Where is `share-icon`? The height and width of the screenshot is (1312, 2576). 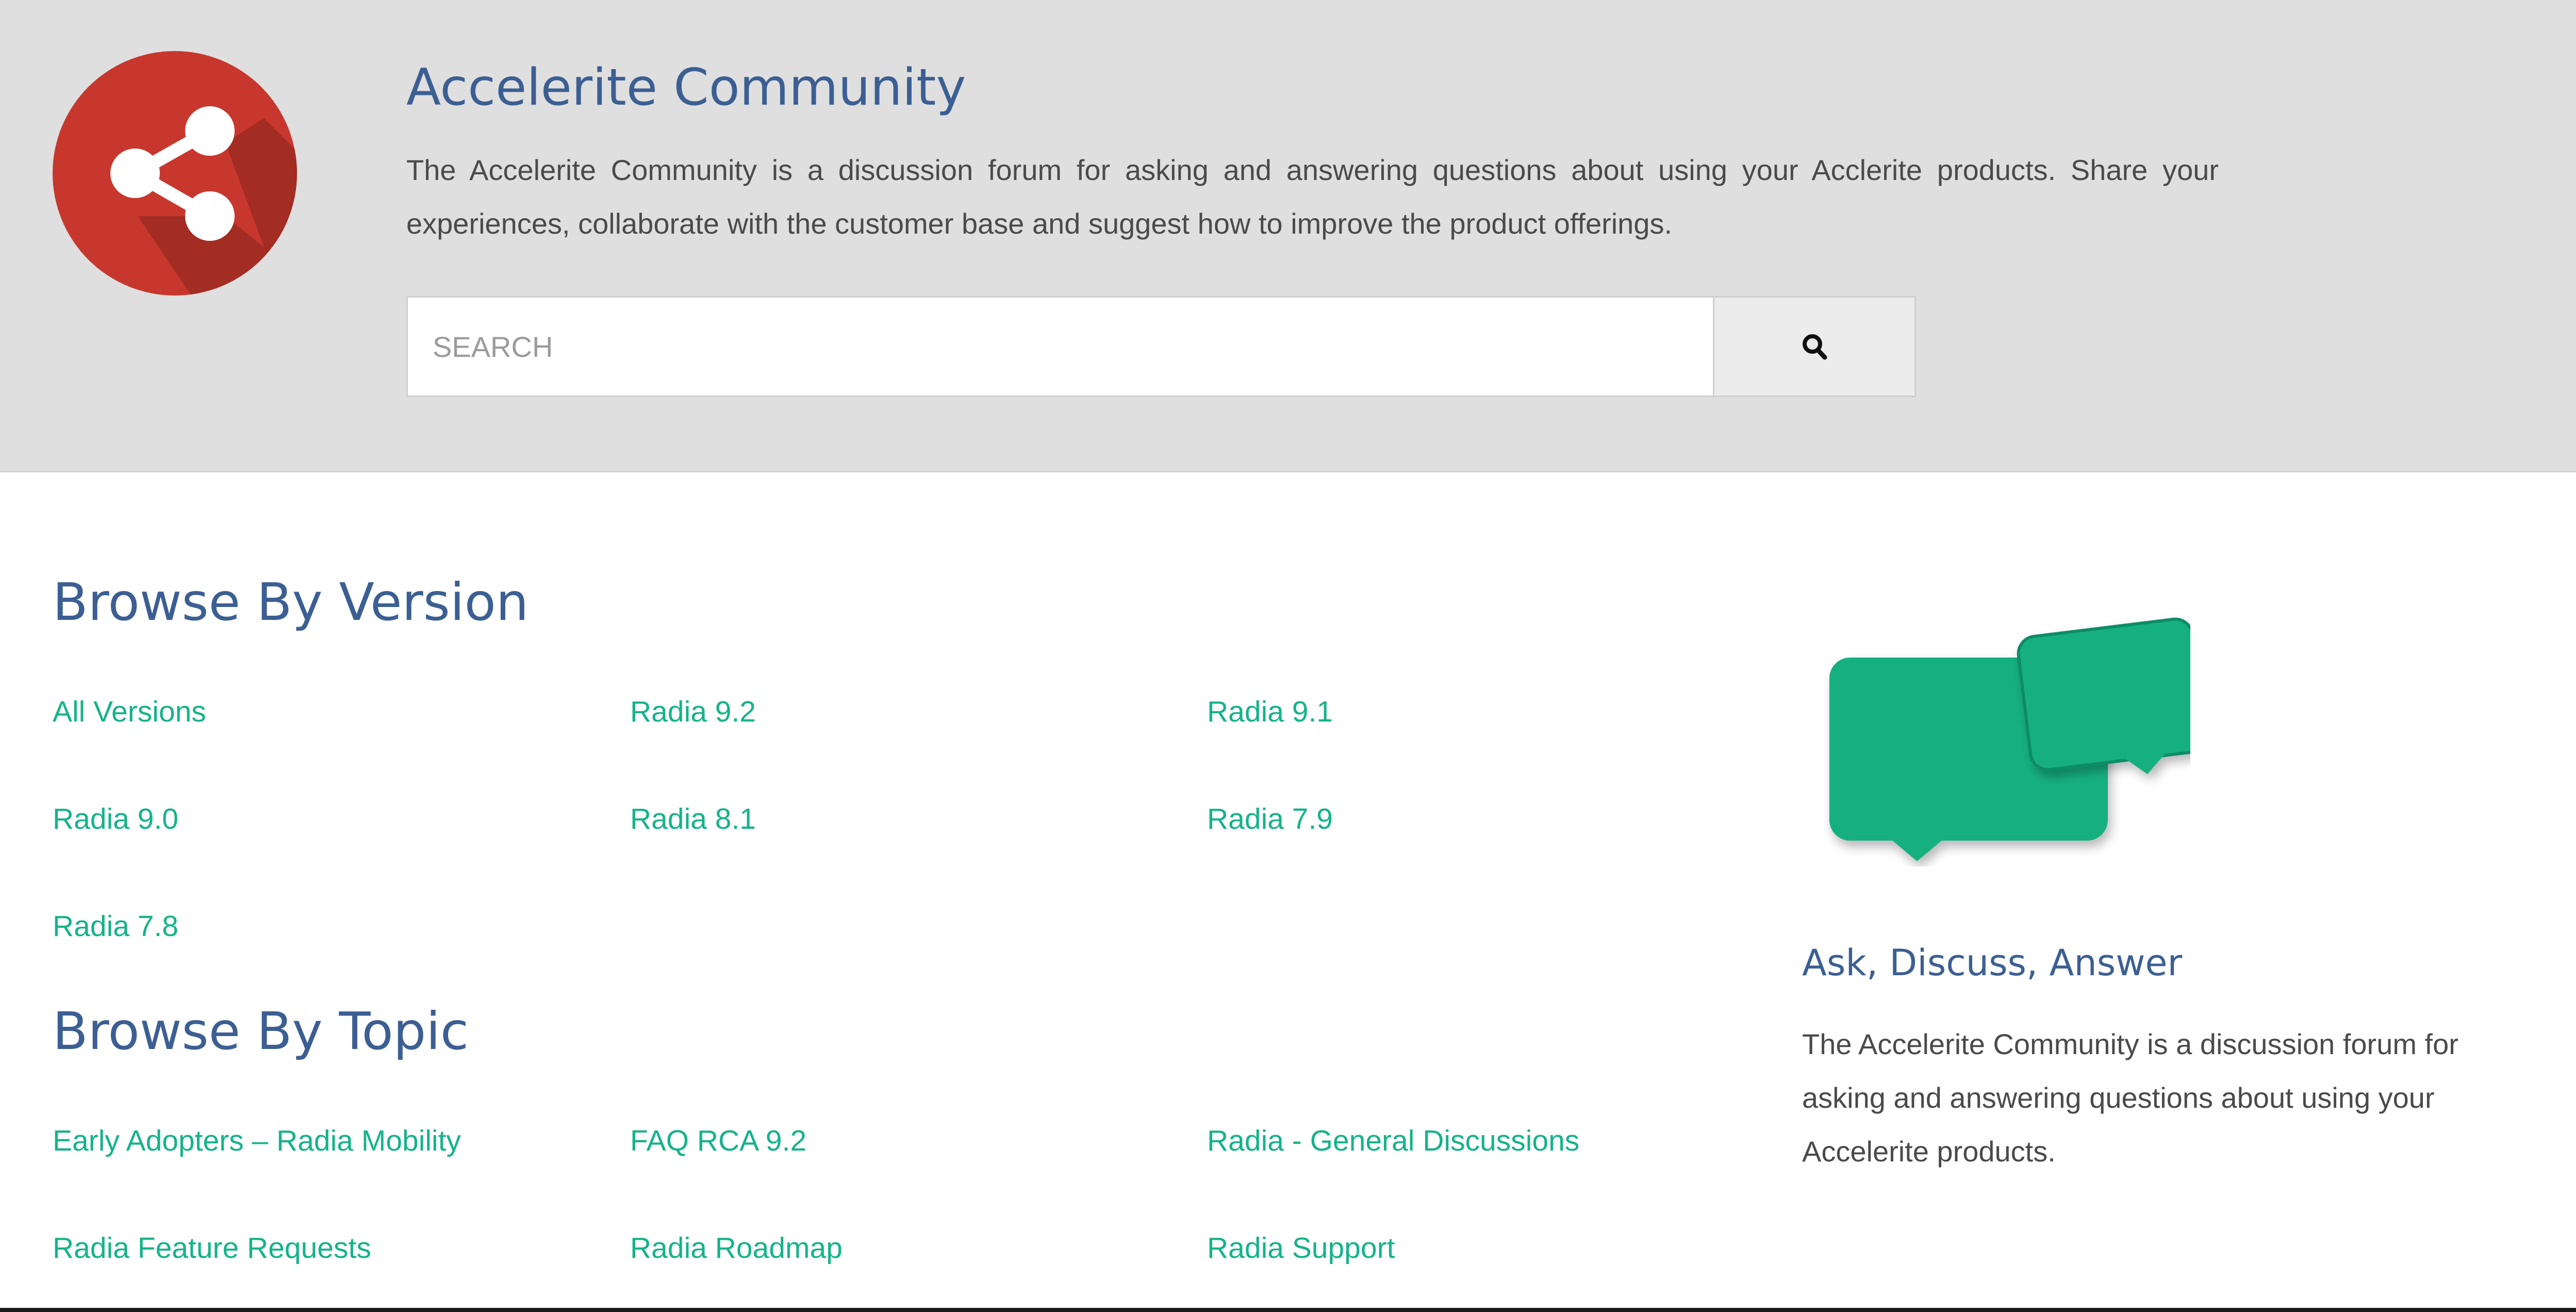
share-icon is located at coordinates (175, 173).